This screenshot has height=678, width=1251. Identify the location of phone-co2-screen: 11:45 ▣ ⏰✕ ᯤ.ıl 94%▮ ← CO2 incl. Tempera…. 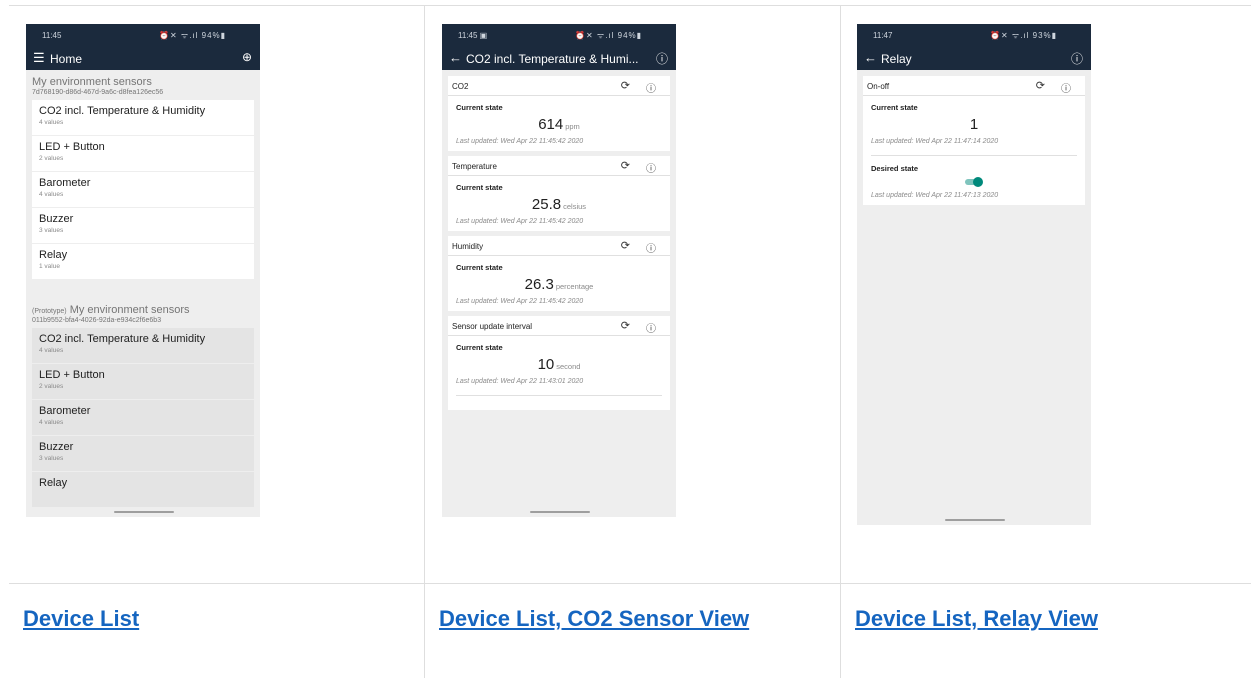
(559, 270).